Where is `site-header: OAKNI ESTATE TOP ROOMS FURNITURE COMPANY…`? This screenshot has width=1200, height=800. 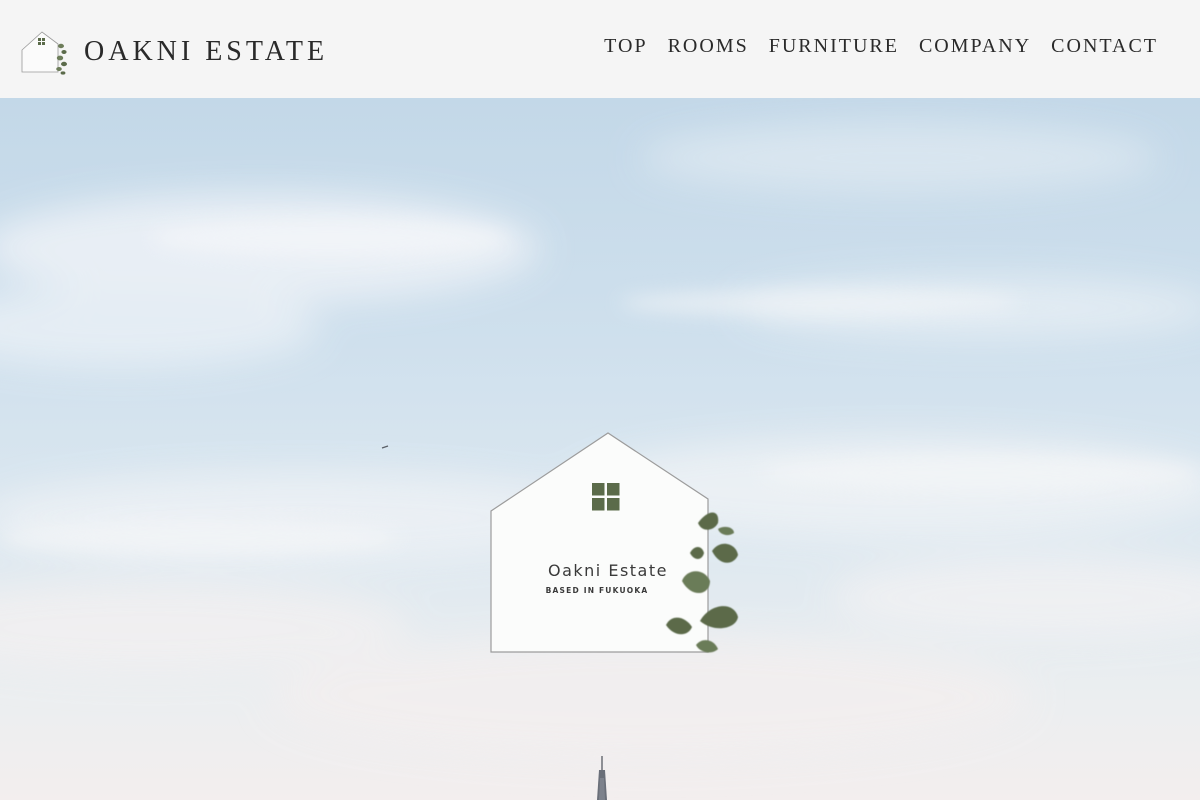
site-header: OAKNI ESTATE TOP ROOMS FURNITURE COMPANY… is located at coordinates (600, 49).